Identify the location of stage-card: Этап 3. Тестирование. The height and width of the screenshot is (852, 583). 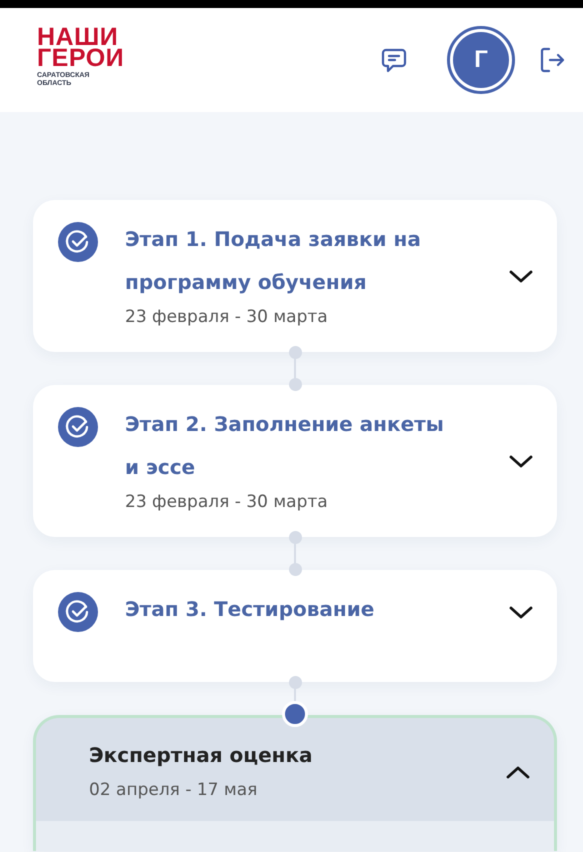
(295, 626).